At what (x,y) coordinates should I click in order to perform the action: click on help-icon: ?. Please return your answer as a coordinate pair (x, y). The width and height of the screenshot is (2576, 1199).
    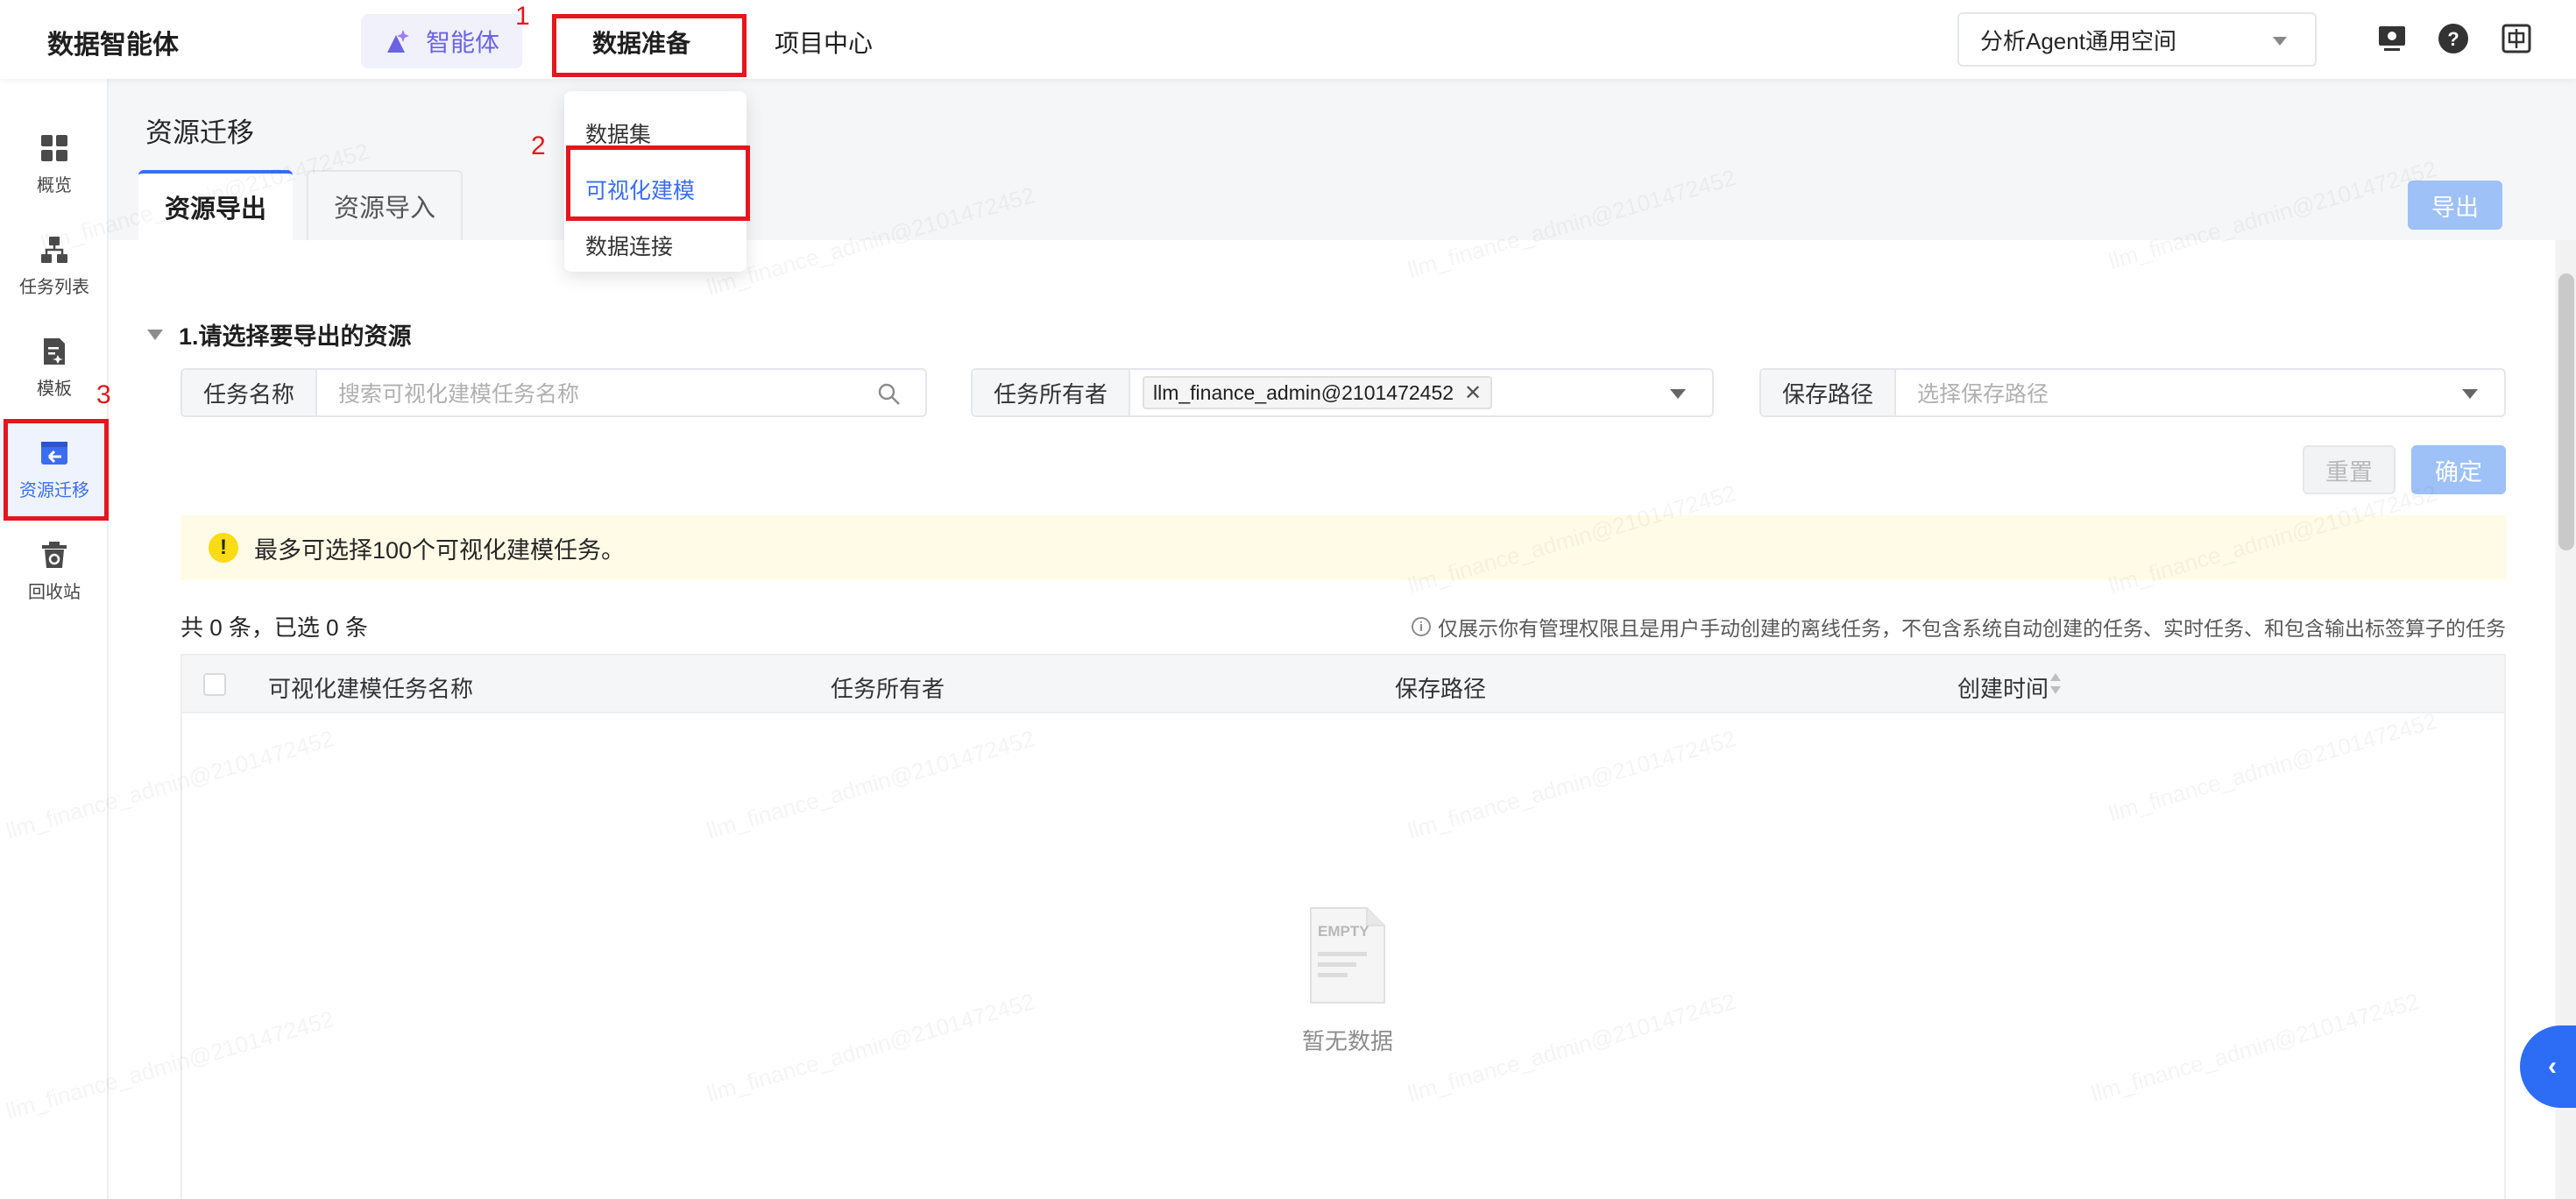
    Looking at the image, I should click on (2453, 38).